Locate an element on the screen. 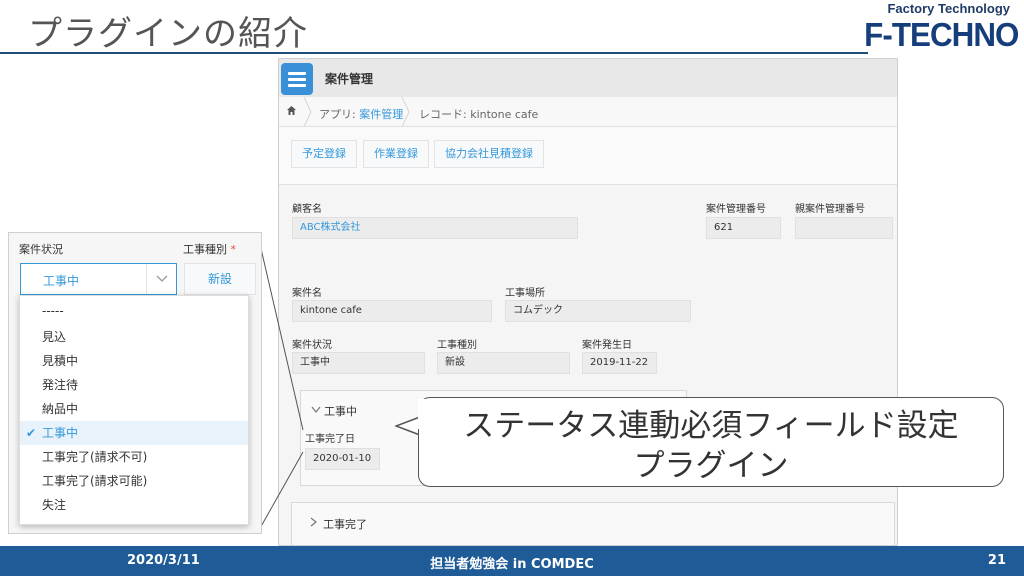 The width and height of the screenshot is (1024, 576). group-completed-title: 工事完了 is located at coordinates (345, 524).